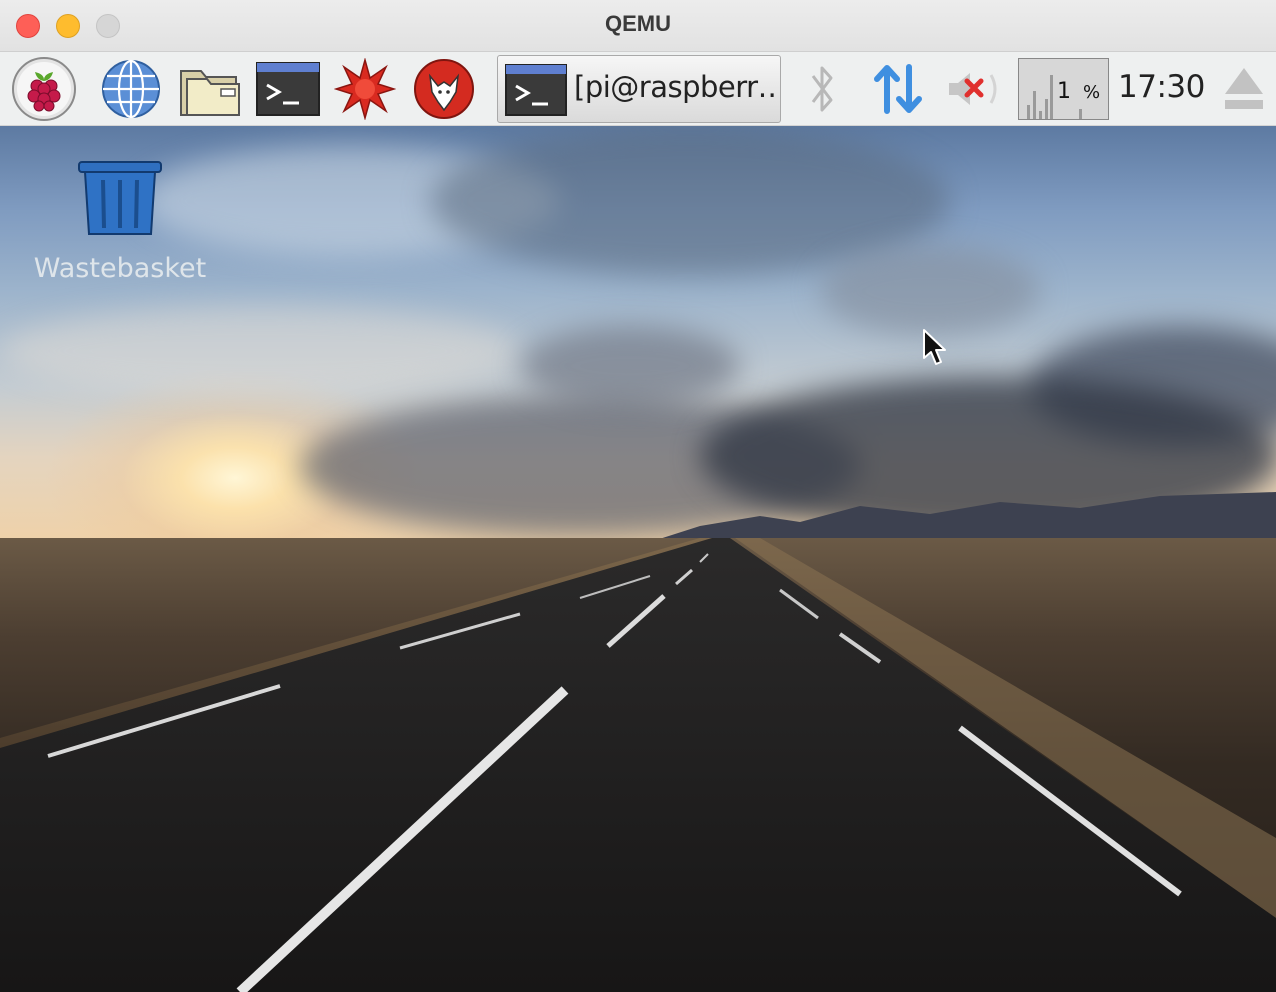  I want to click on trash-icon, so click(120, 198).